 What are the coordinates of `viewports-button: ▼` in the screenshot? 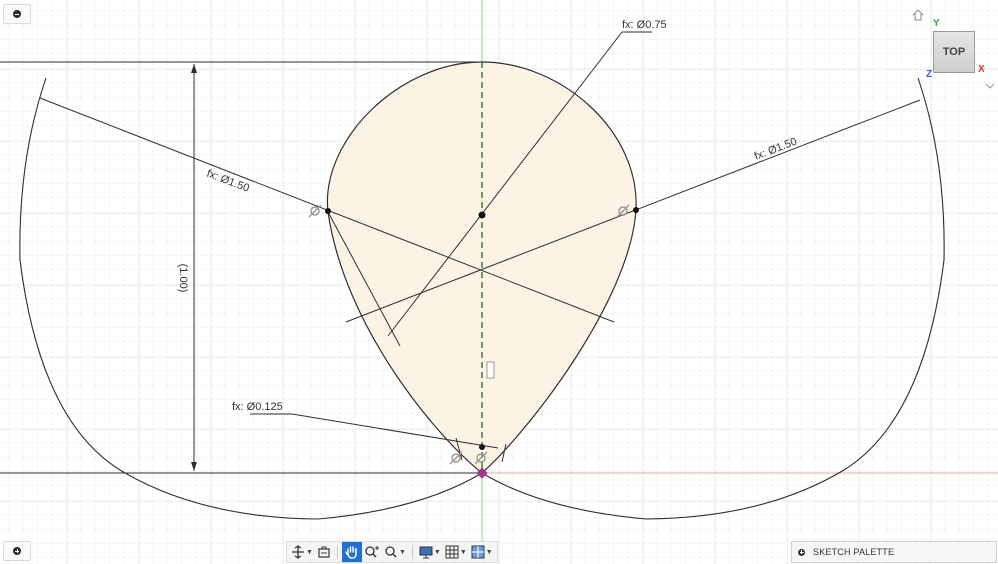 It's located at (482, 552).